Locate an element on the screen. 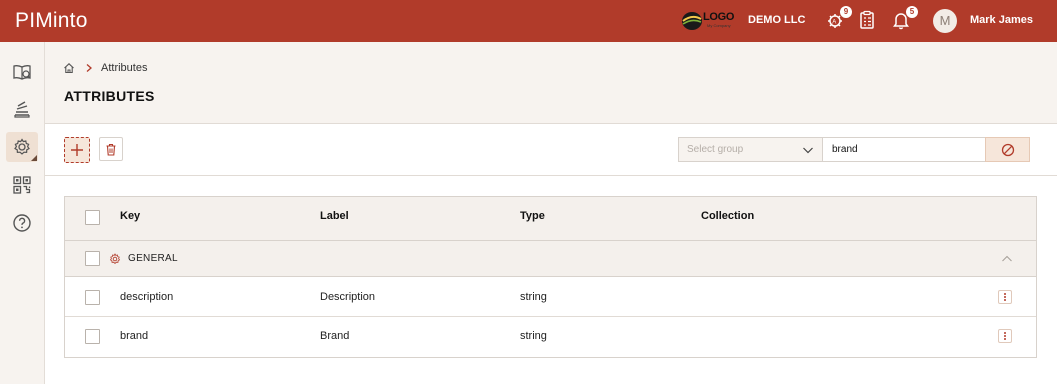 The width and height of the screenshot is (1057, 384). table-header: Key Label Type Collection is located at coordinates (550, 219).